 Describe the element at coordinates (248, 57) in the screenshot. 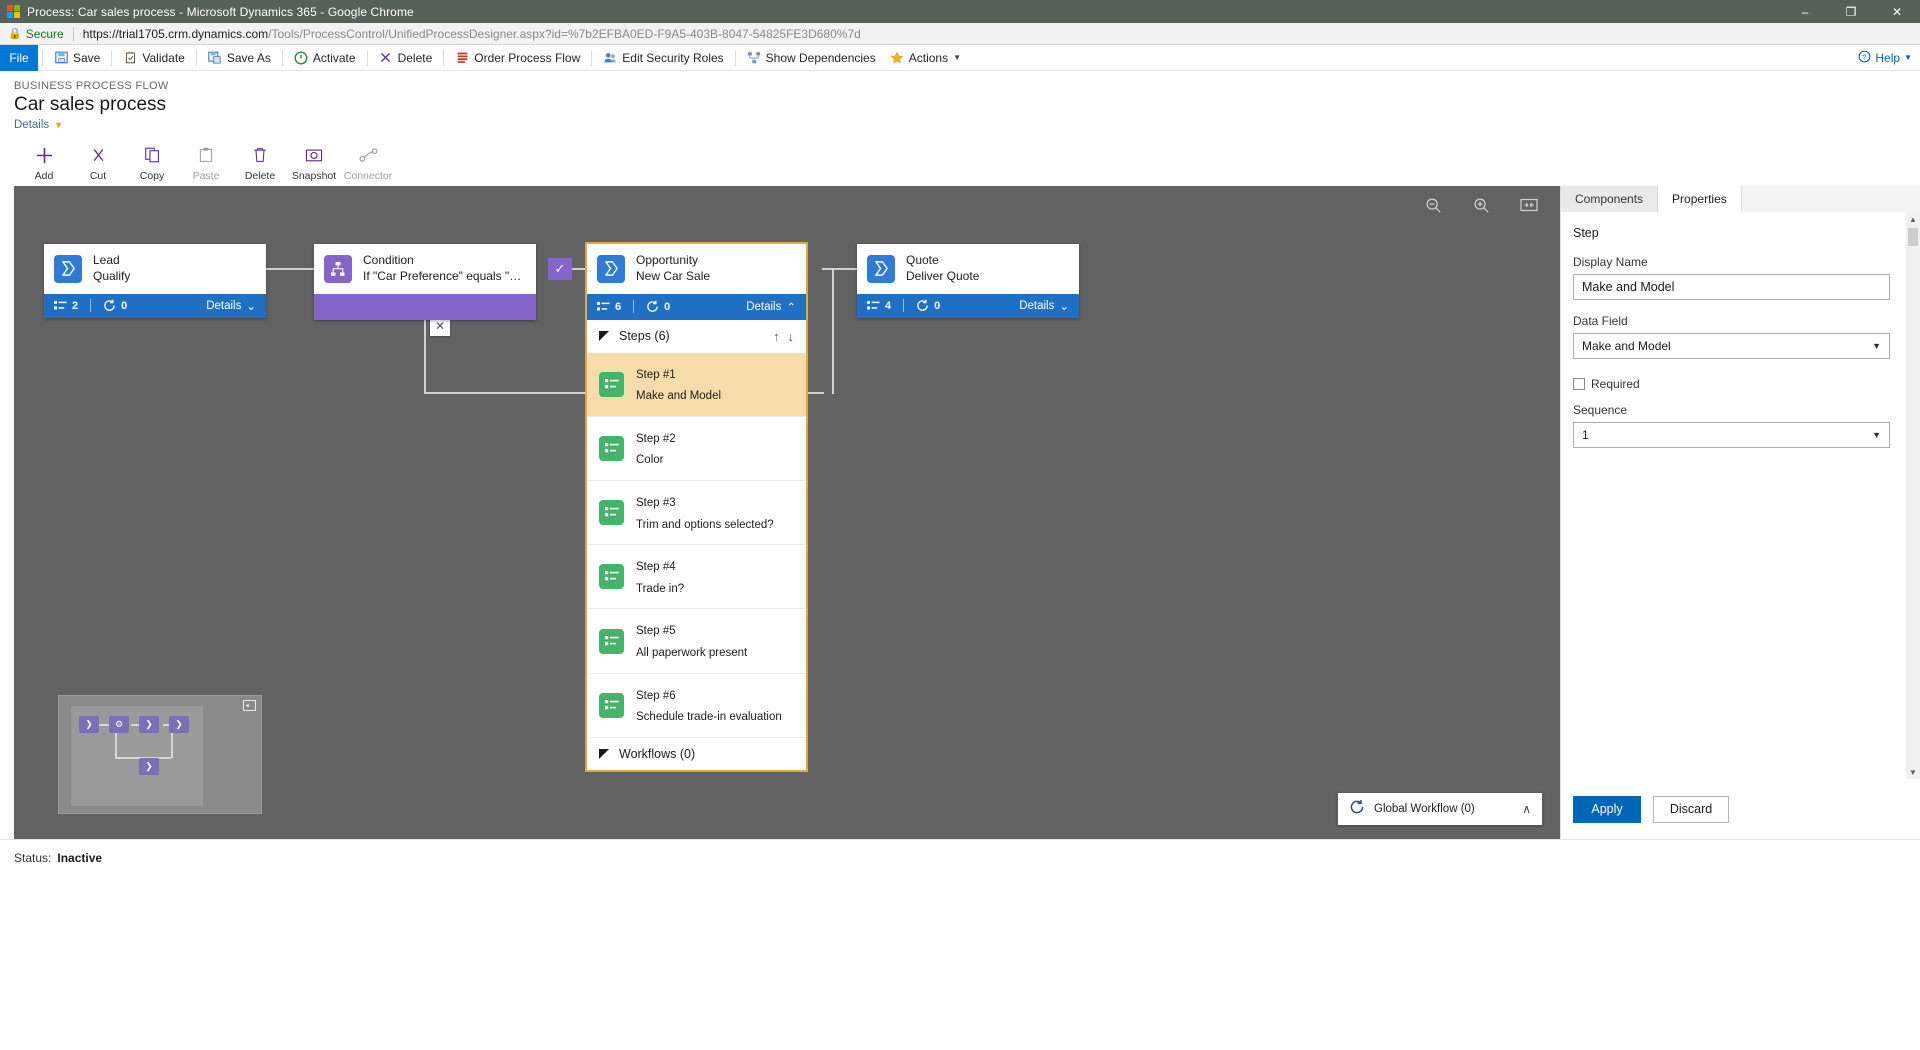

I see `save-as-label: Save As` at that location.